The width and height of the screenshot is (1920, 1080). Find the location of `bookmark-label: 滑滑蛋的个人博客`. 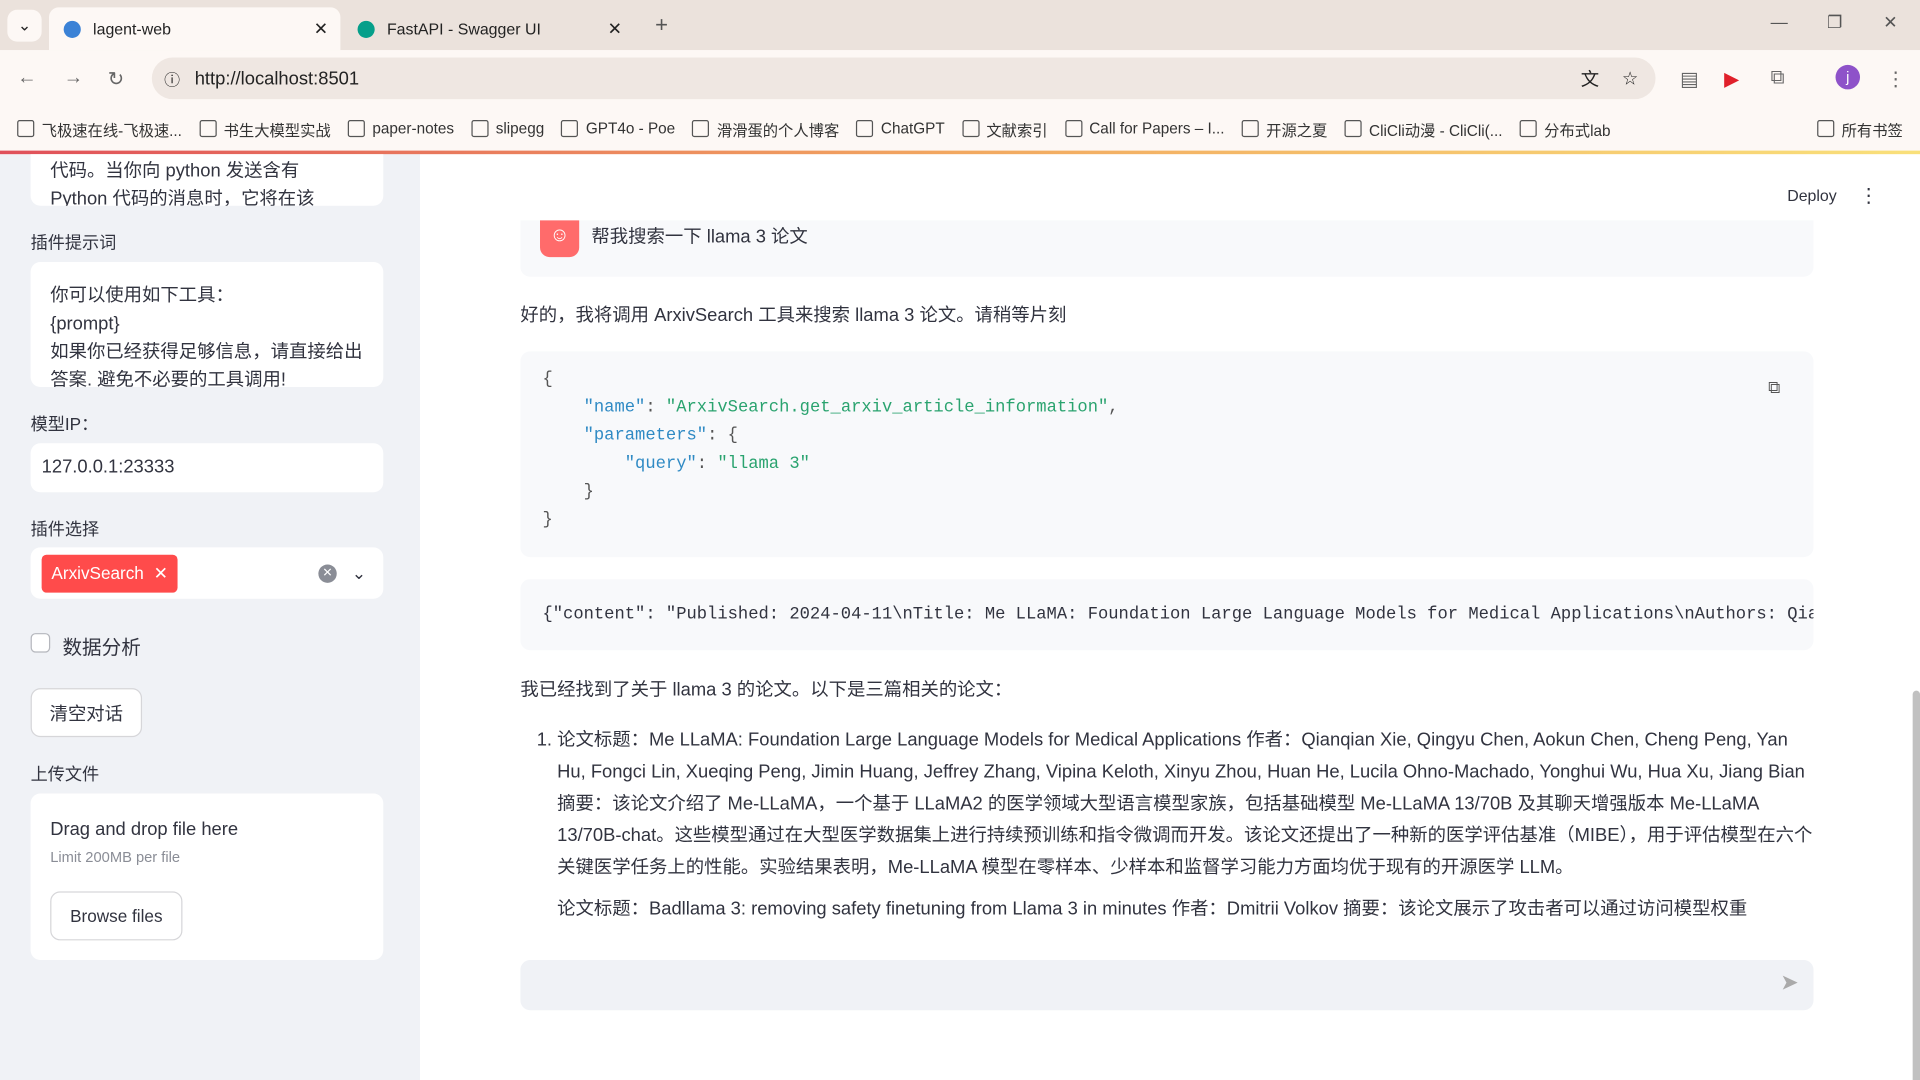

bookmark-label: 滑滑蛋的个人博客 is located at coordinates (778, 130).